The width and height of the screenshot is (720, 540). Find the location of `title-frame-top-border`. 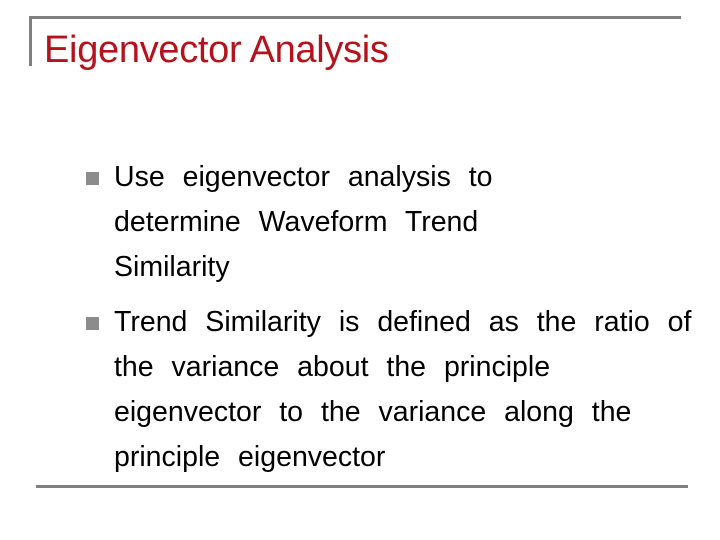

title-frame-top-border is located at coordinates (355, 17).